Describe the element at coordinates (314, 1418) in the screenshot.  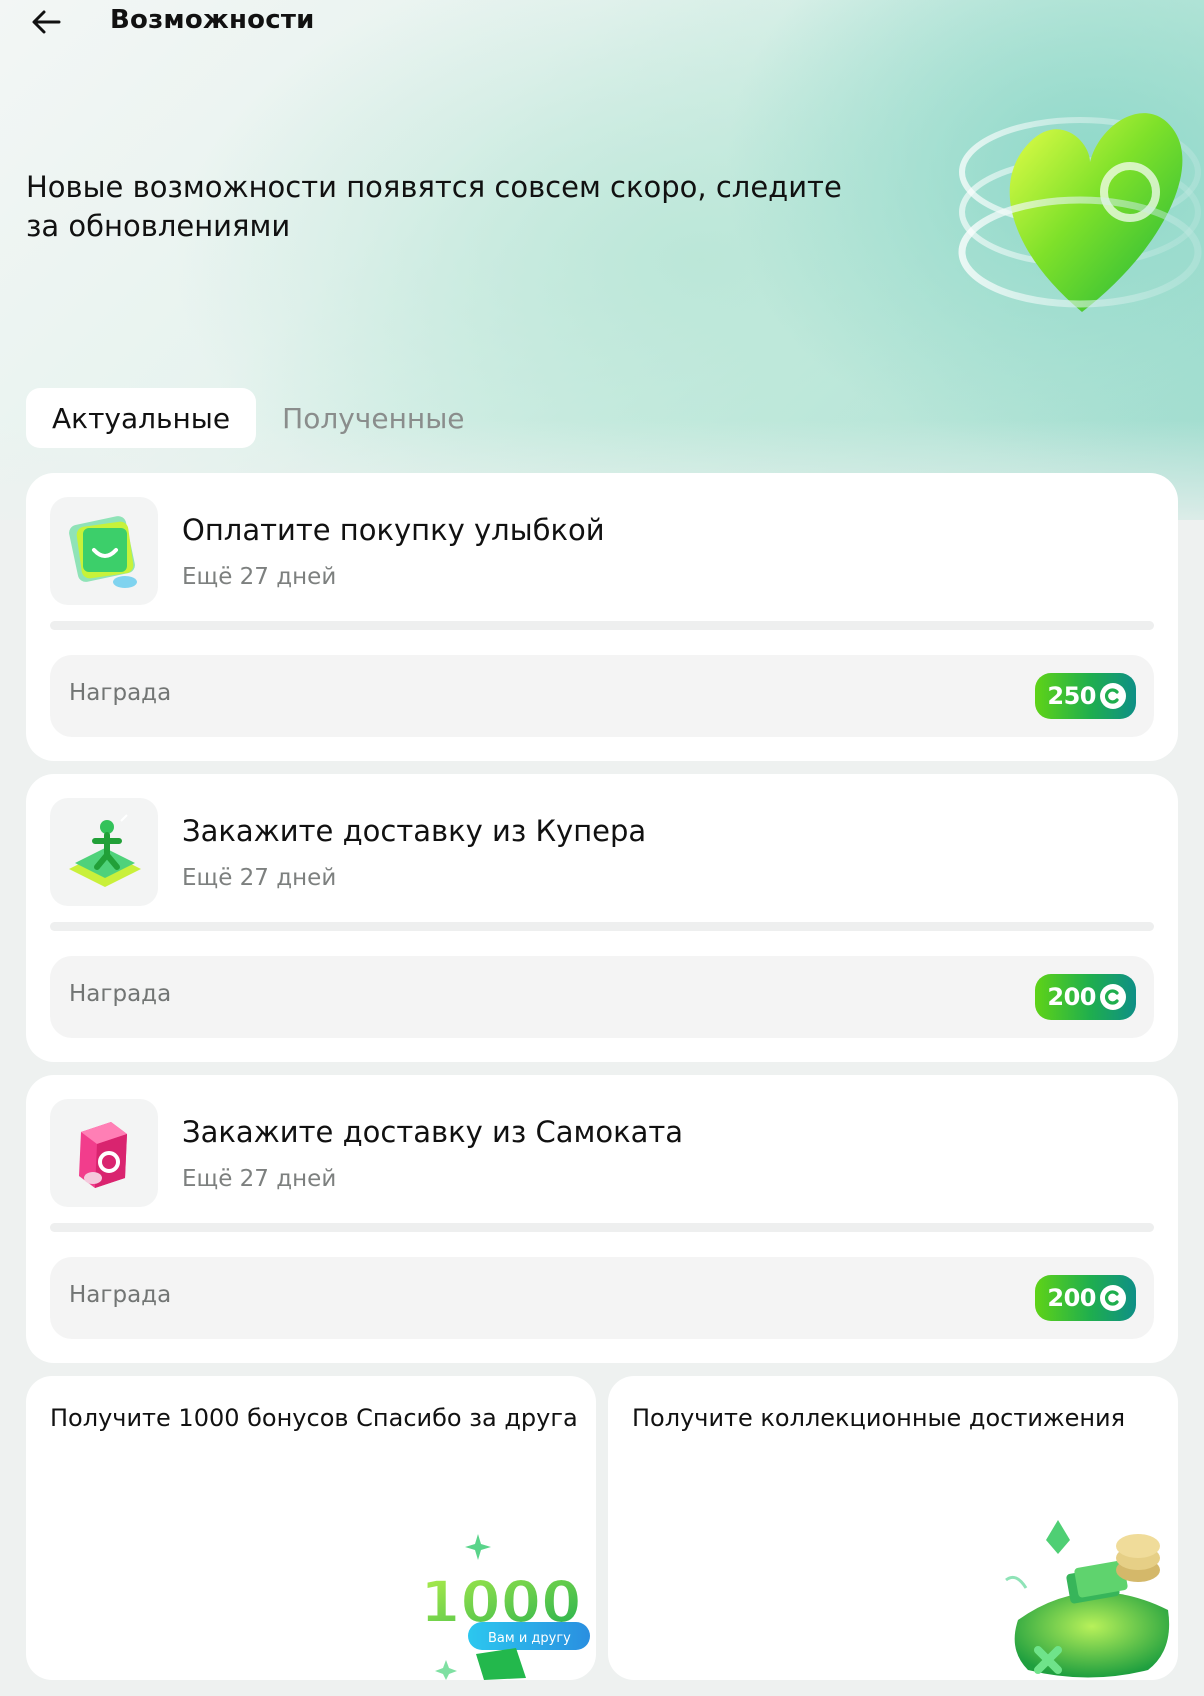
I see `promo-title: Получите 1000 бонусов Спасибо за друга` at that location.